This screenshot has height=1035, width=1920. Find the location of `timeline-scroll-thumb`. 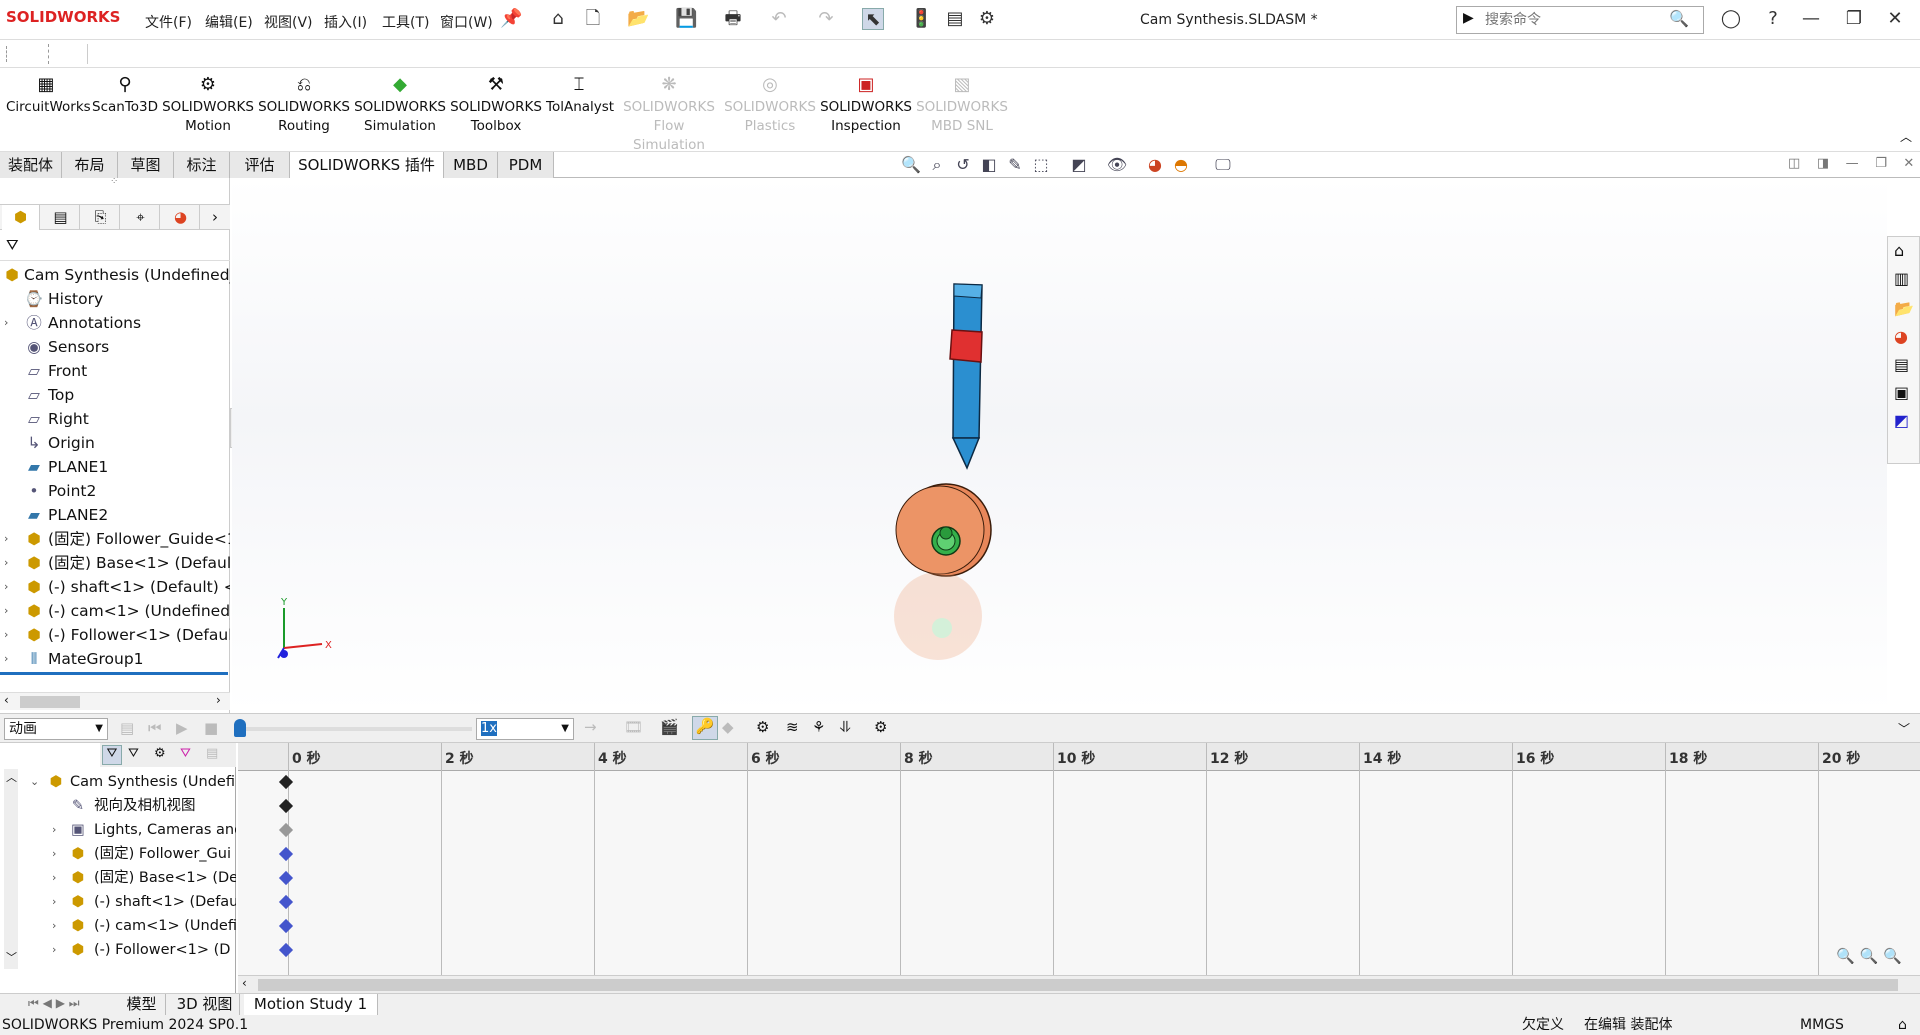

timeline-scroll-thumb is located at coordinates (1078, 985).